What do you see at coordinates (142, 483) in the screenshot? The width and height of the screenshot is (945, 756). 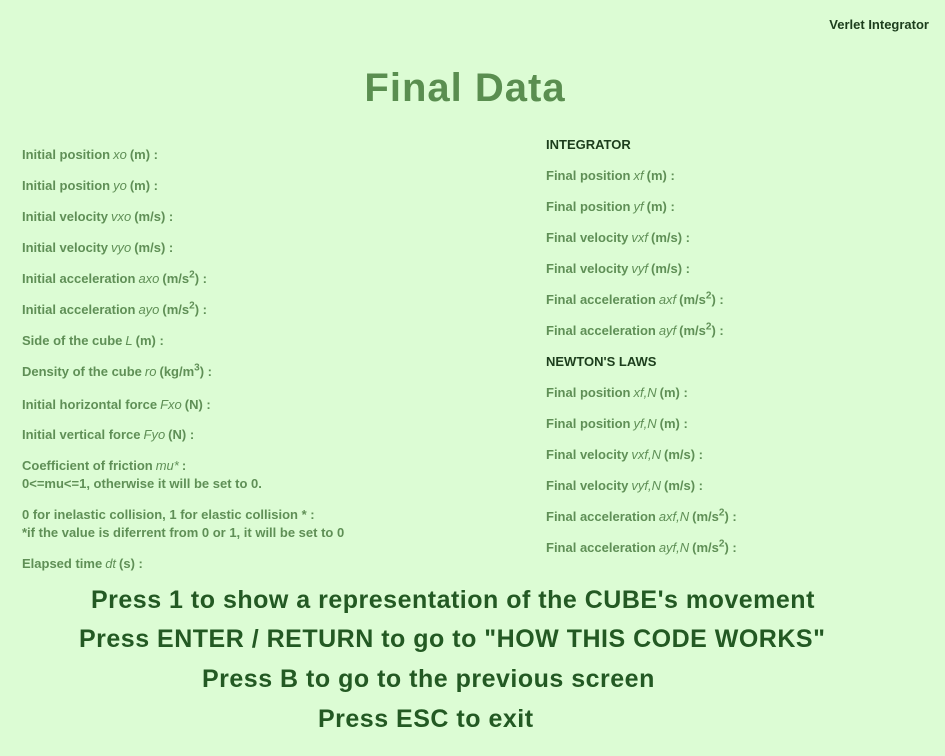 I see `friction-note: 0<=mu<=1, otherwise it will be set to 0.` at bounding box center [142, 483].